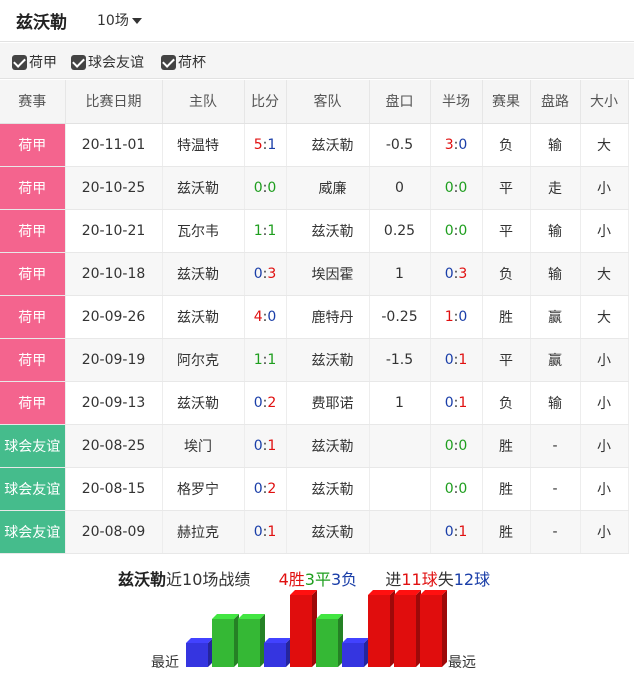 The image size is (634, 680). I want to click on form-bars-svg, so click(316, 628).